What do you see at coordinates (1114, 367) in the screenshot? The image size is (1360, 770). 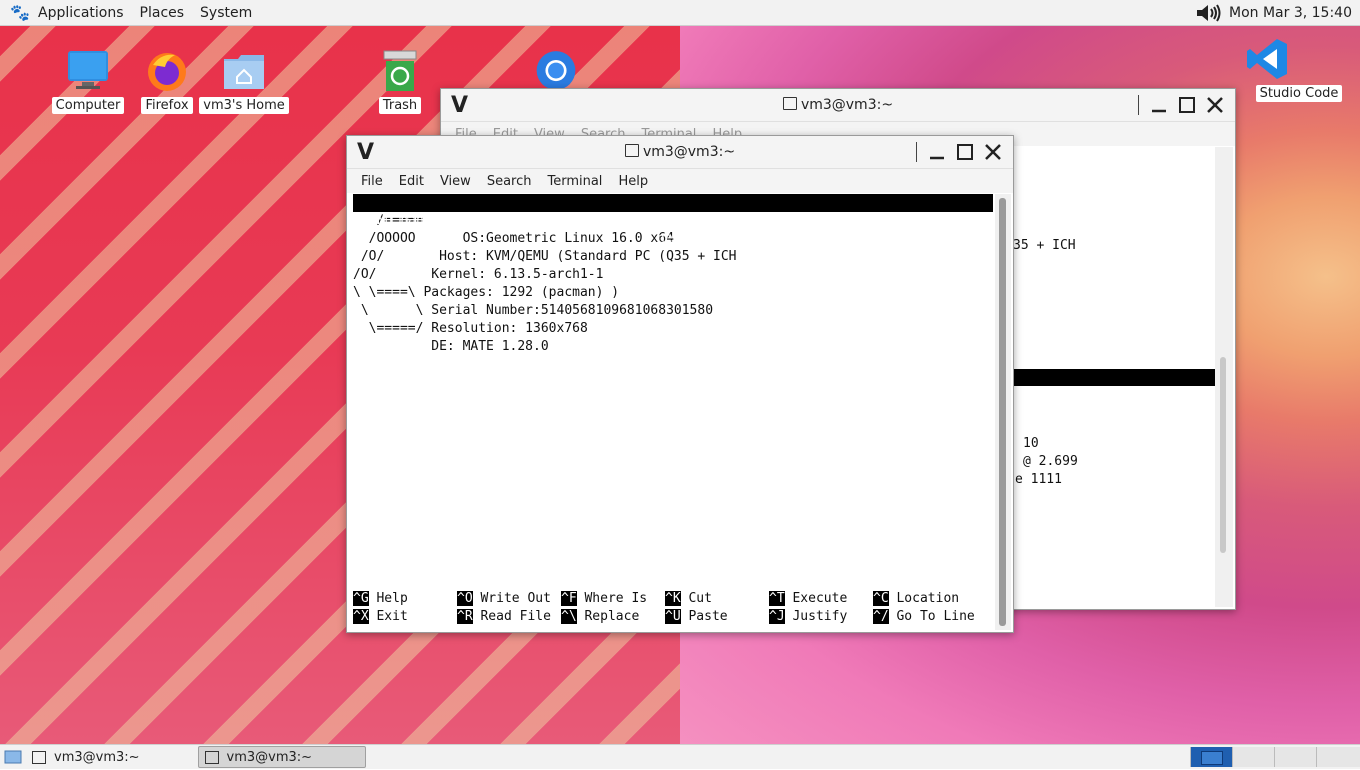 I see `terminal-content-back: 35 + ICH 10 @ 2.699 e 1111` at bounding box center [1114, 367].